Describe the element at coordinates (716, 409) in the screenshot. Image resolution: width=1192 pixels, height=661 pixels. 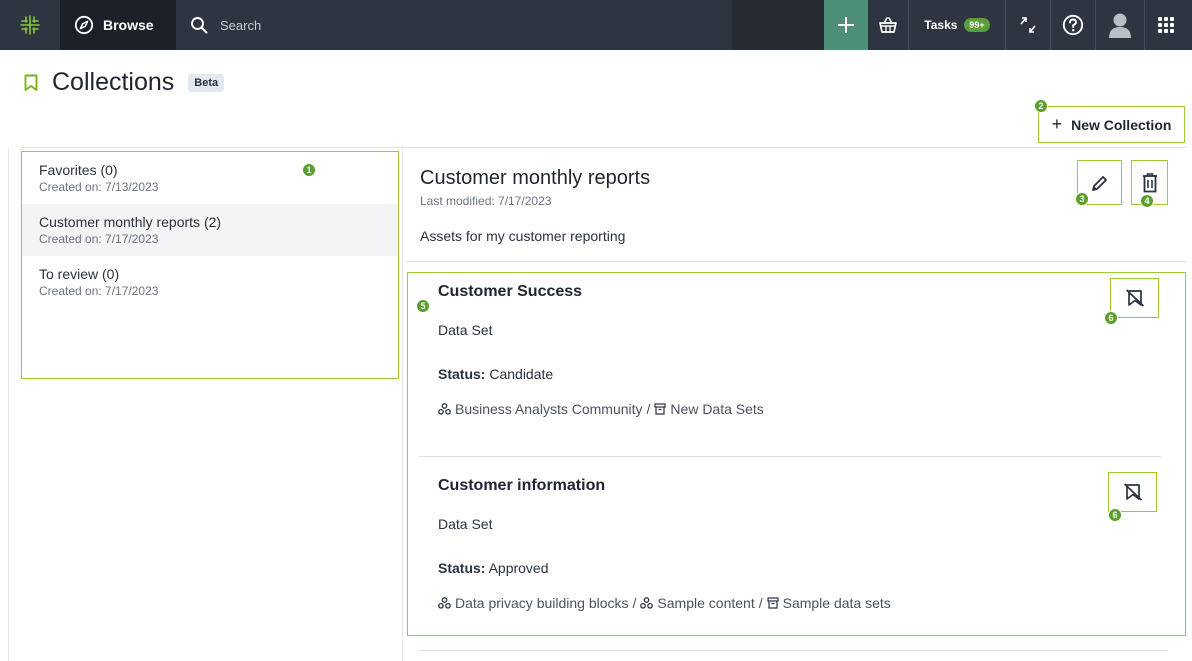
I see `breadcrumb-domain-link: New Data Sets` at that location.